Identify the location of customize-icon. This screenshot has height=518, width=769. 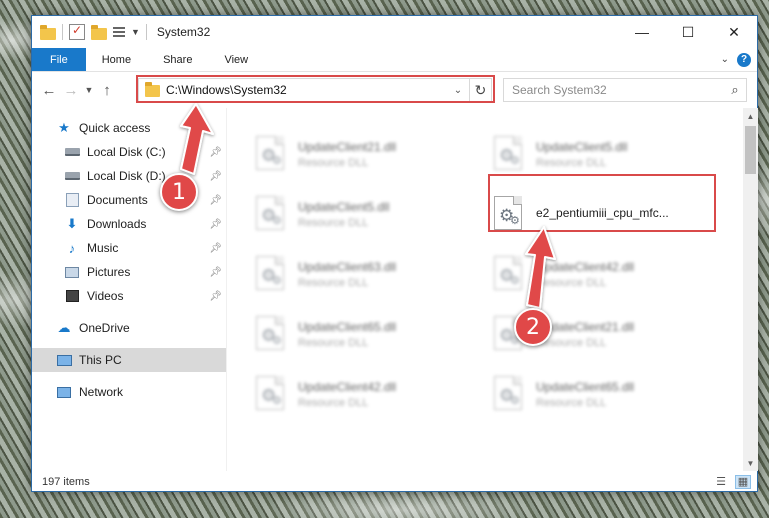
(119, 33).